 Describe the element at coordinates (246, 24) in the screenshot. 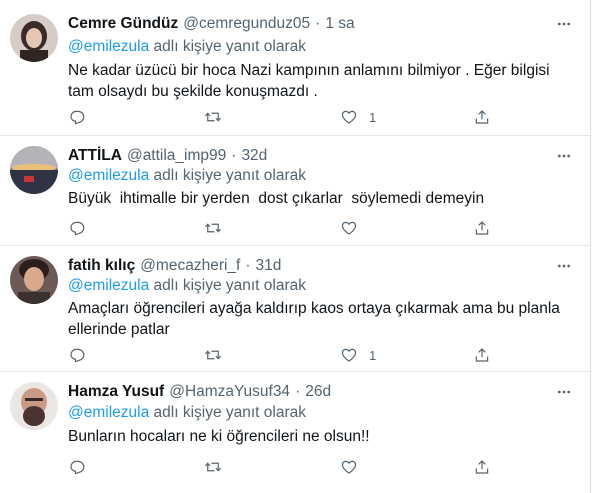

I see `user-handle: @cemregunduz05` at that location.